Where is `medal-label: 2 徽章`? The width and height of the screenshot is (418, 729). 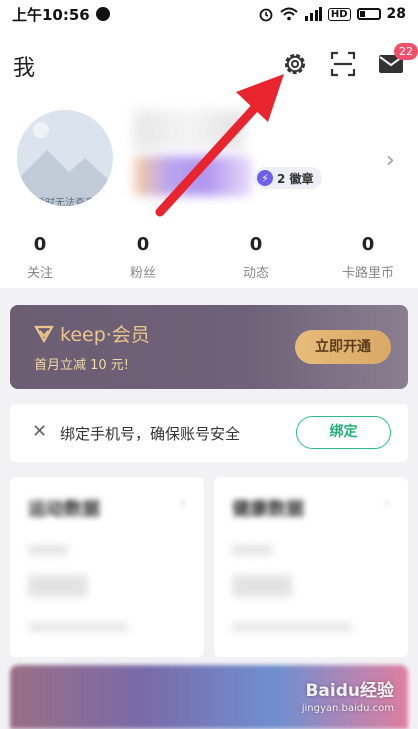
medal-label: 2 徽章 is located at coordinates (295, 178).